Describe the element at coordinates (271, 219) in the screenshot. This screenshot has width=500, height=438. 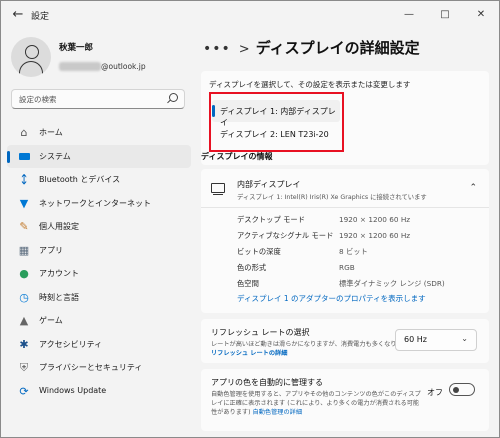
I see `spec-label: デスクトップ モード` at that location.